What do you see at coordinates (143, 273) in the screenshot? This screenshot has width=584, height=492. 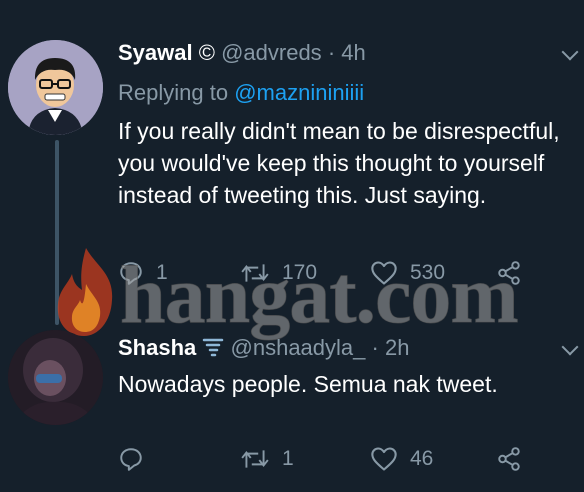 I see `reply-button: 1` at bounding box center [143, 273].